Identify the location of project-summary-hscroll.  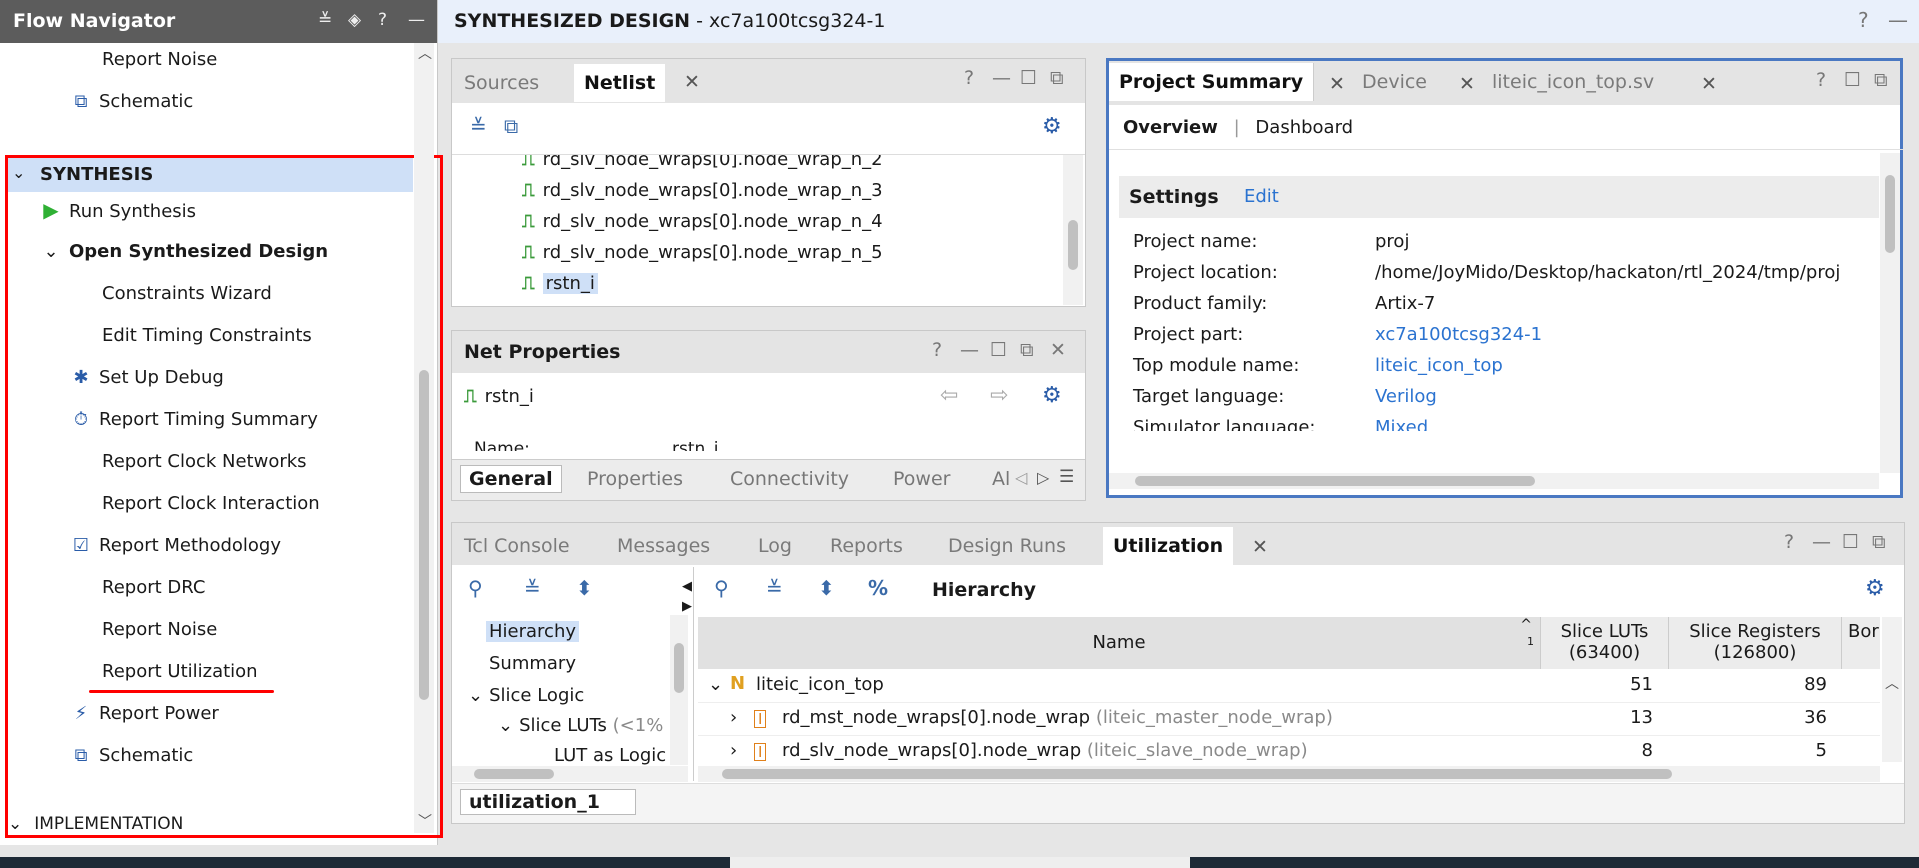
(1494, 481).